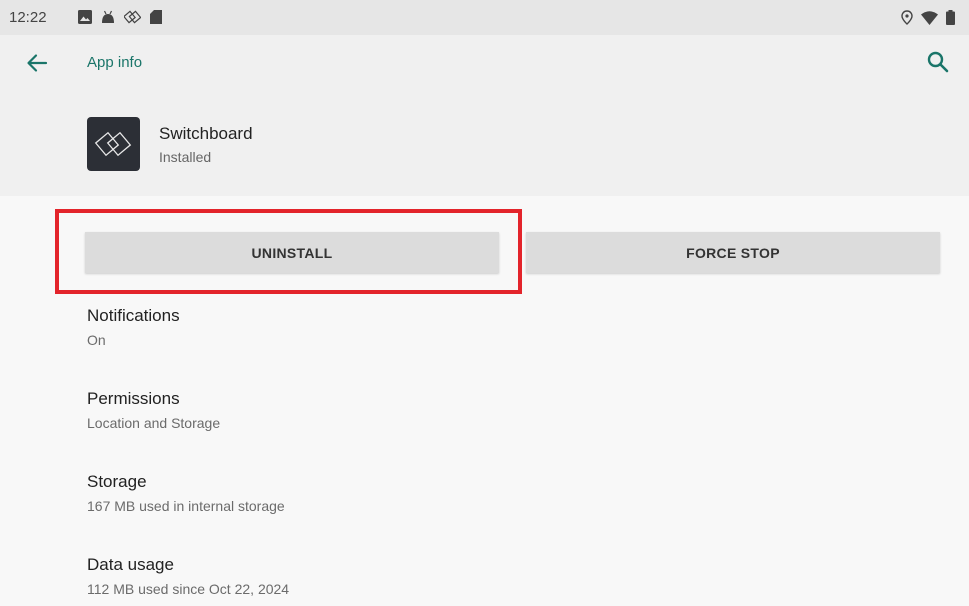  I want to click on page-title: App info, so click(115, 62).